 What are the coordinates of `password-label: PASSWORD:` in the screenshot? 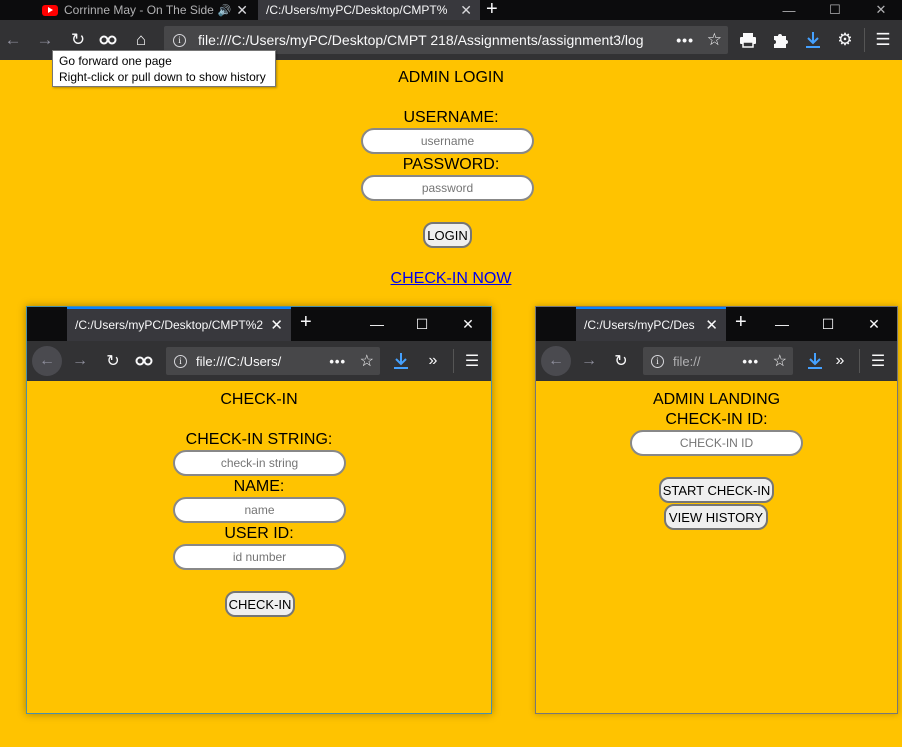 It's located at (451, 164).